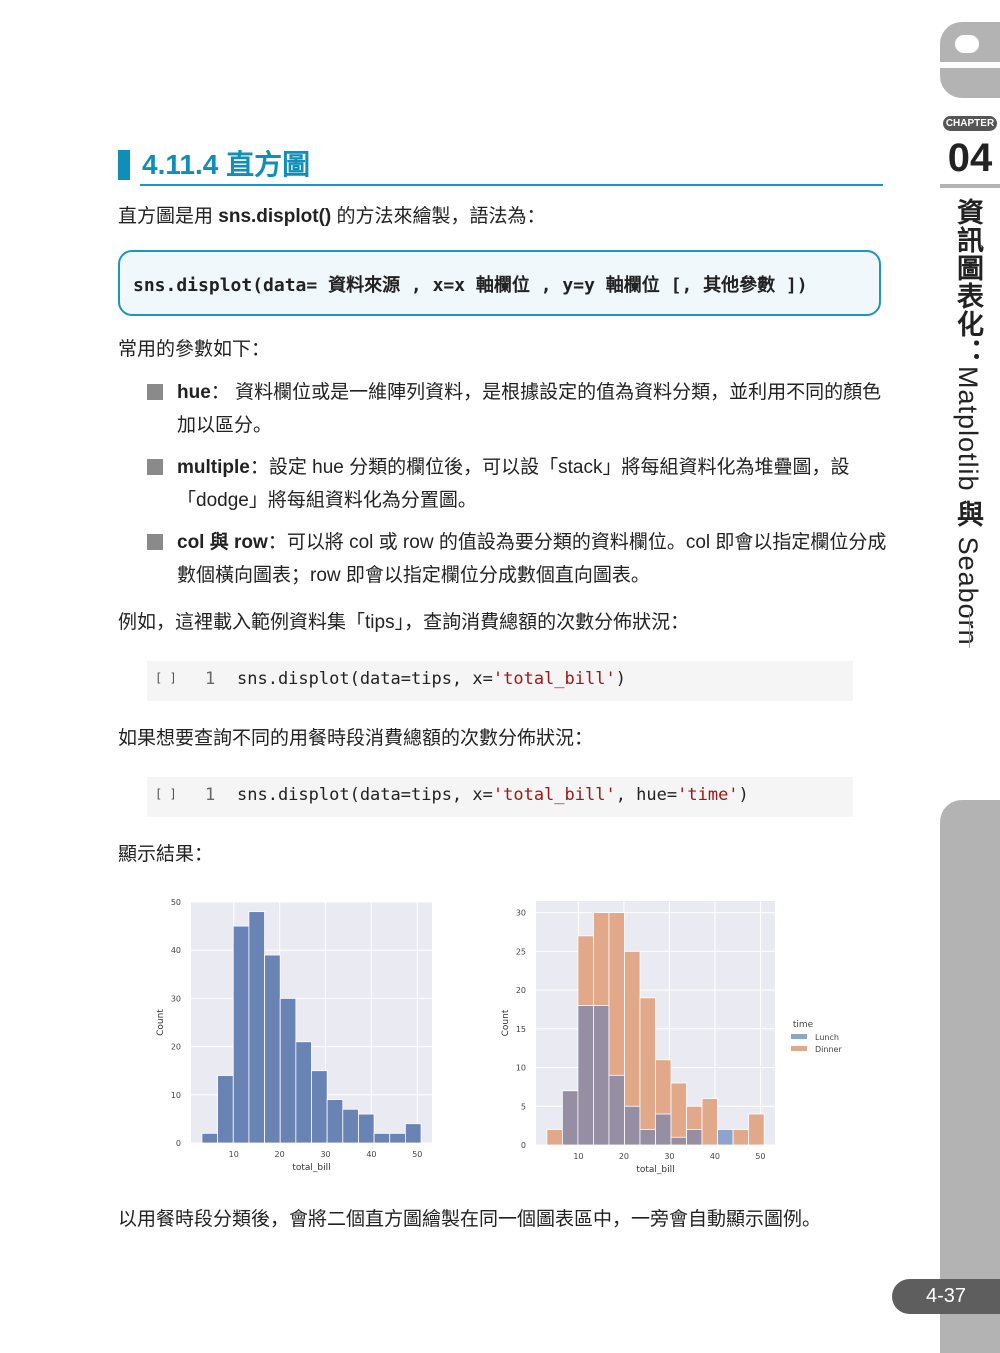 The image size is (1000, 1353). Describe the element at coordinates (521, 951) in the screenshot. I see `y-tick-label: 25` at that location.